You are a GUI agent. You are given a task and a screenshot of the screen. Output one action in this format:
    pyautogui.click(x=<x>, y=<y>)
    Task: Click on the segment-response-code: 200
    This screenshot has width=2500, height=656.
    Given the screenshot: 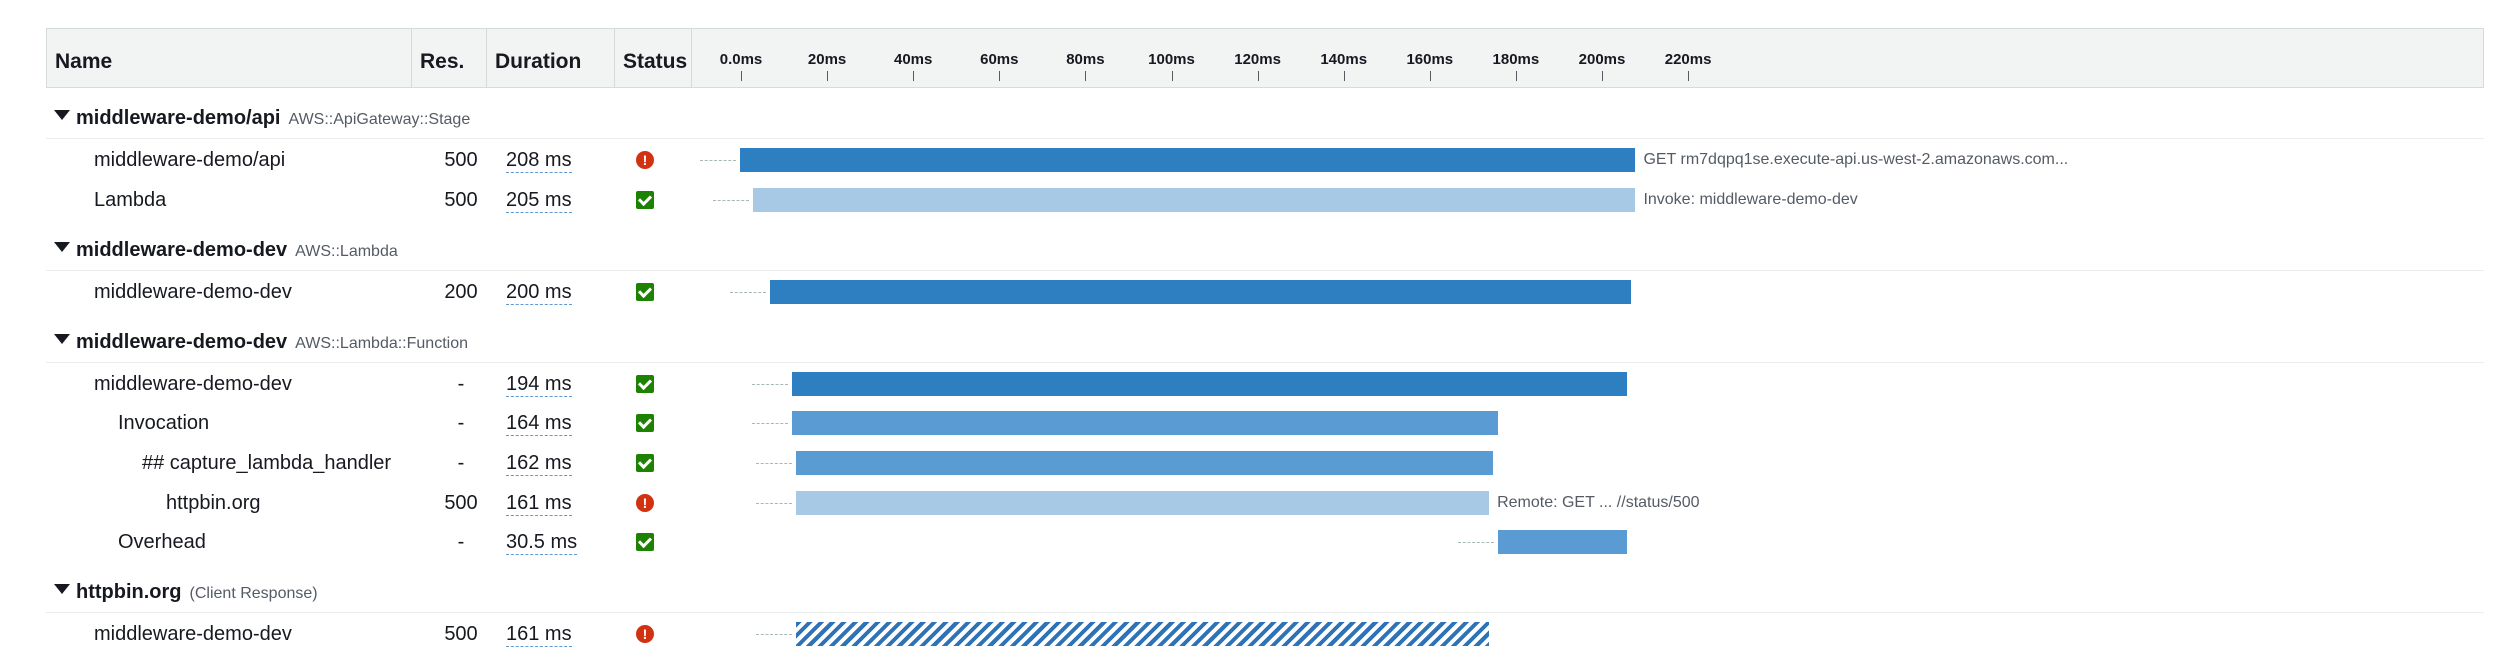 What is the action you would take?
    pyautogui.click(x=461, y=292)
    